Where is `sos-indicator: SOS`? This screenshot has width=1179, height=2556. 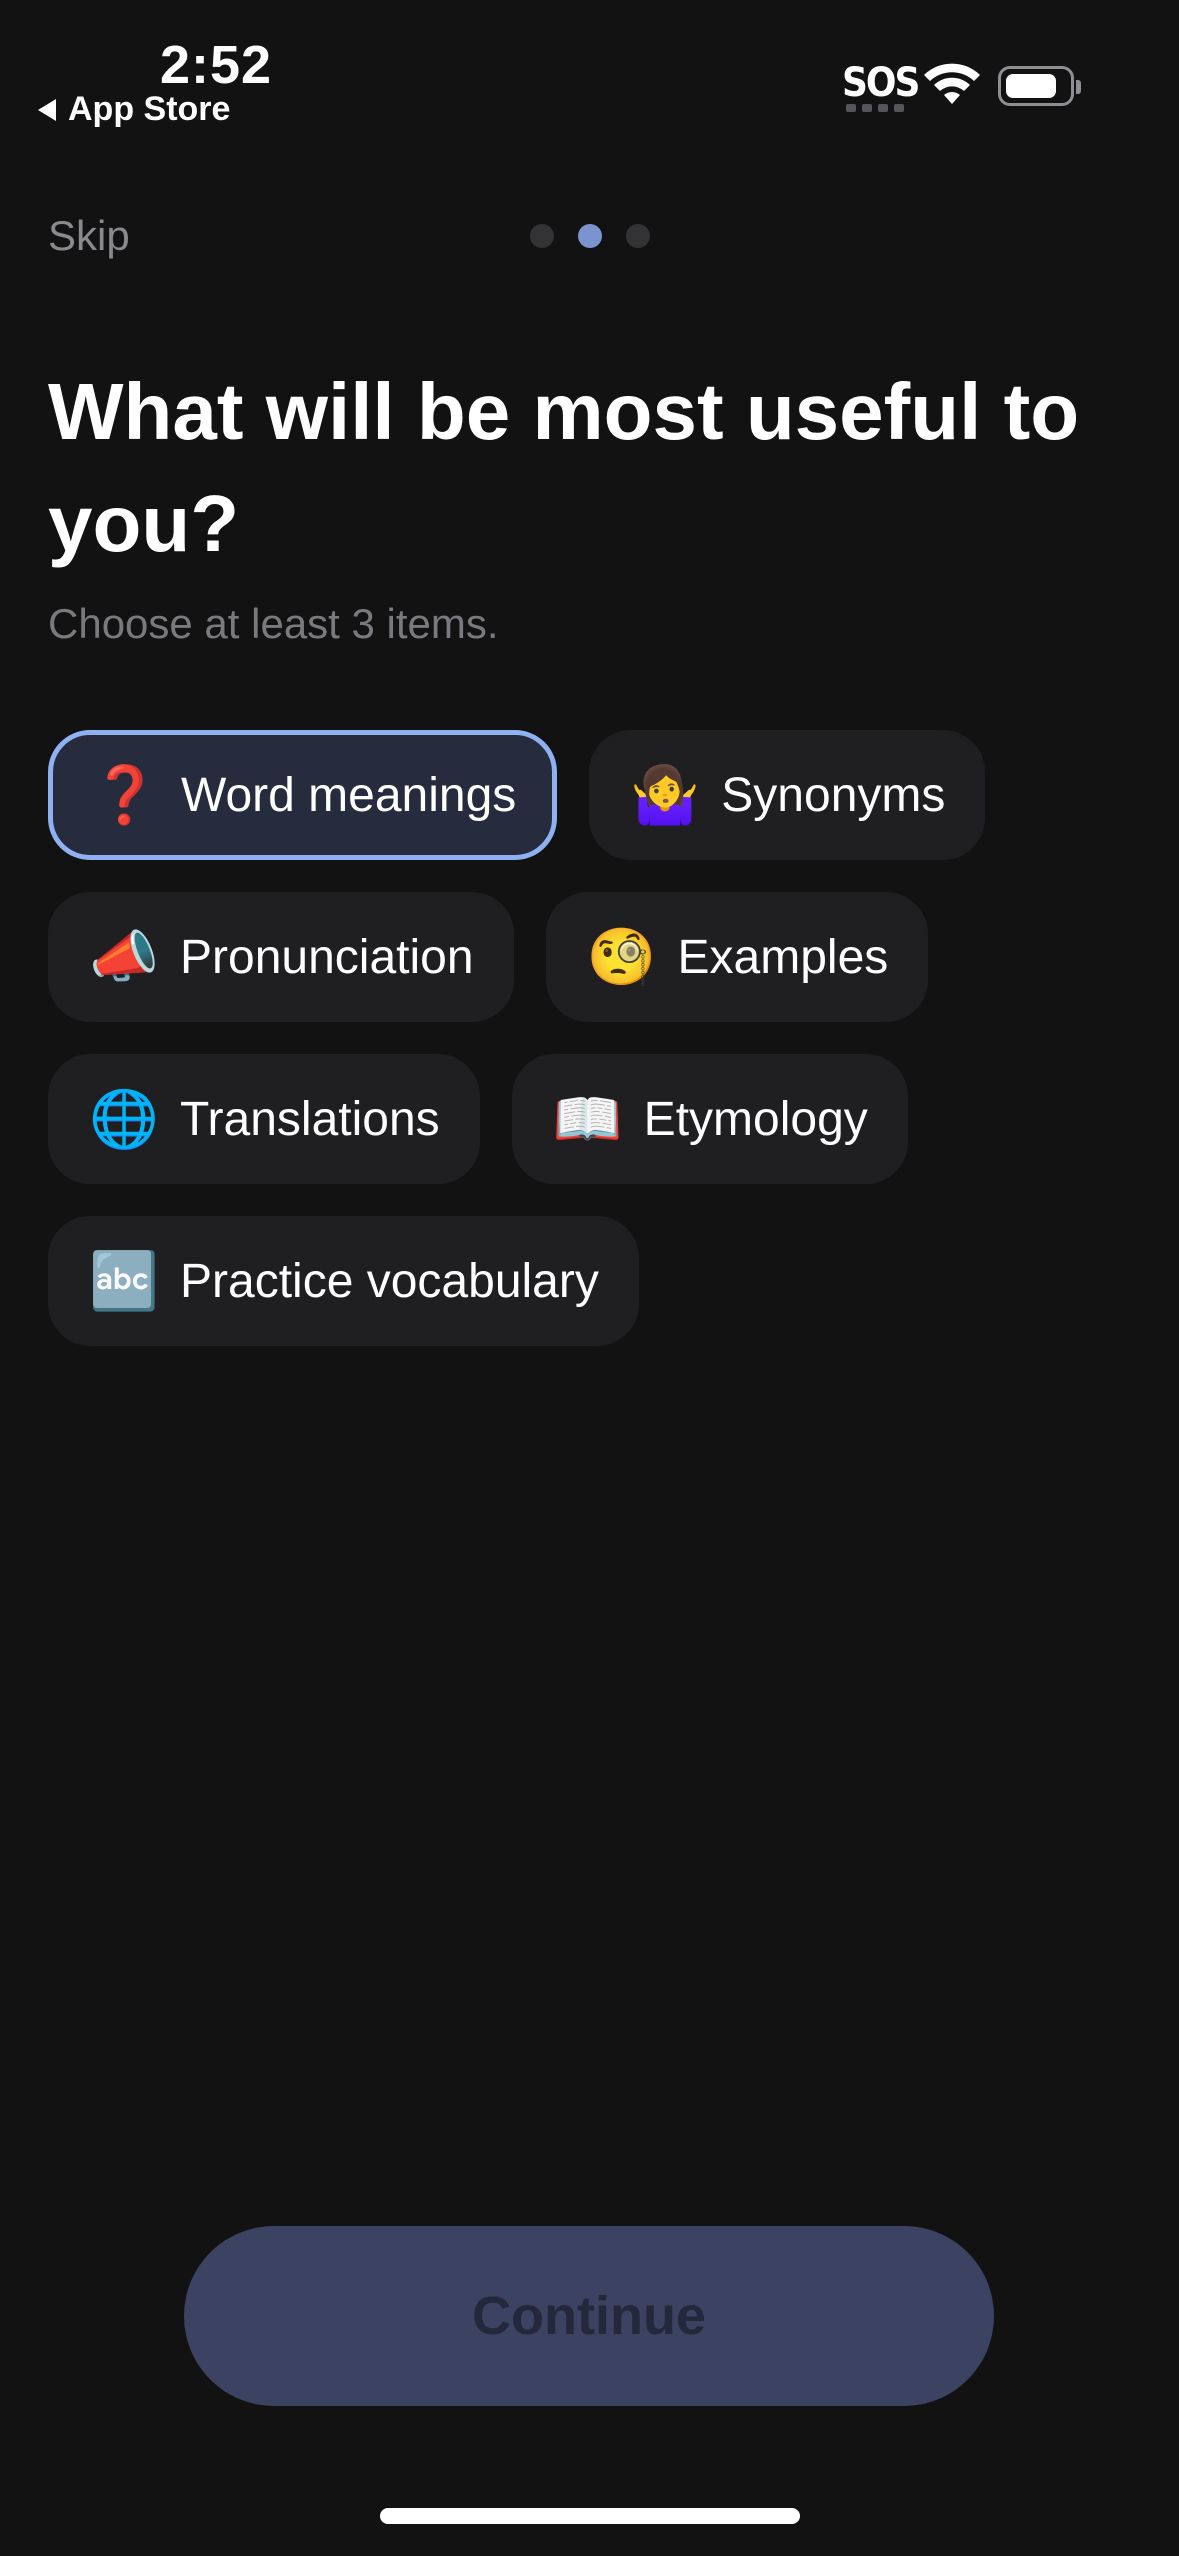 sos-indicator: SOS is located at coordinates (881, 83).